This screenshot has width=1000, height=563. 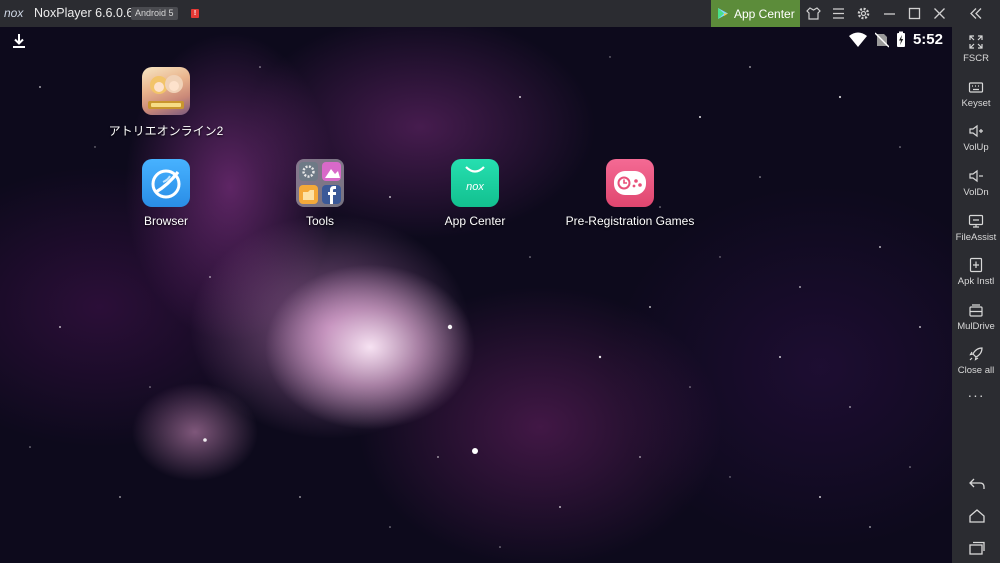 I want to click on keyset-button: Keyset, so click(x=976, y=94).